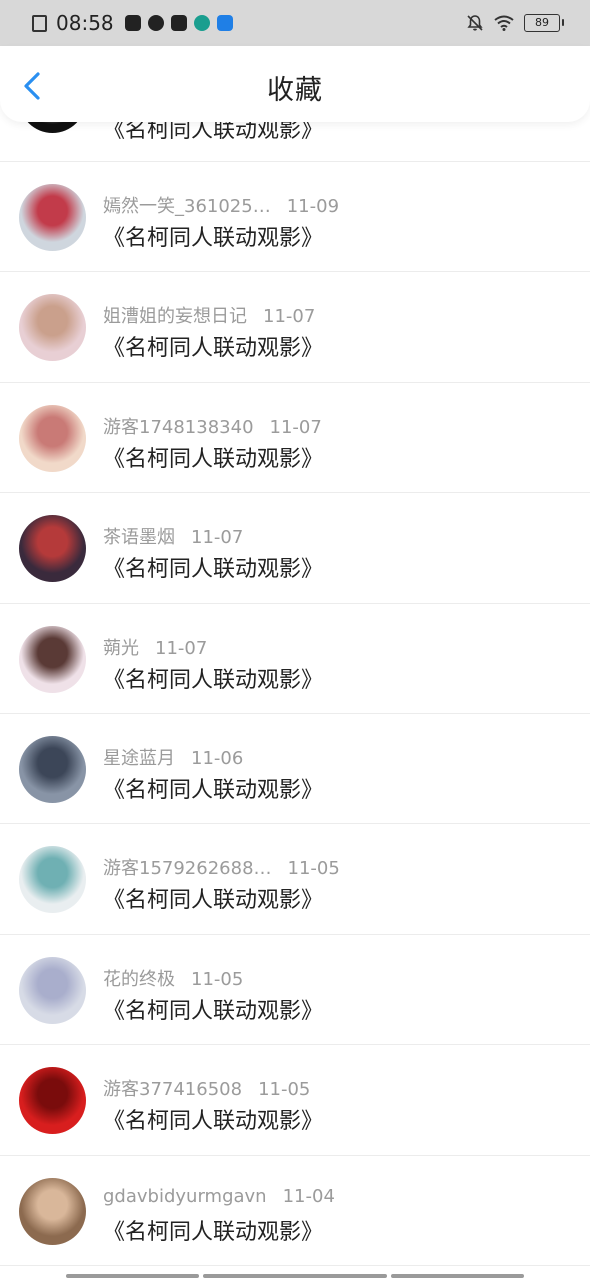  I want to click on item-date: 11-04, so click(308, 1196).